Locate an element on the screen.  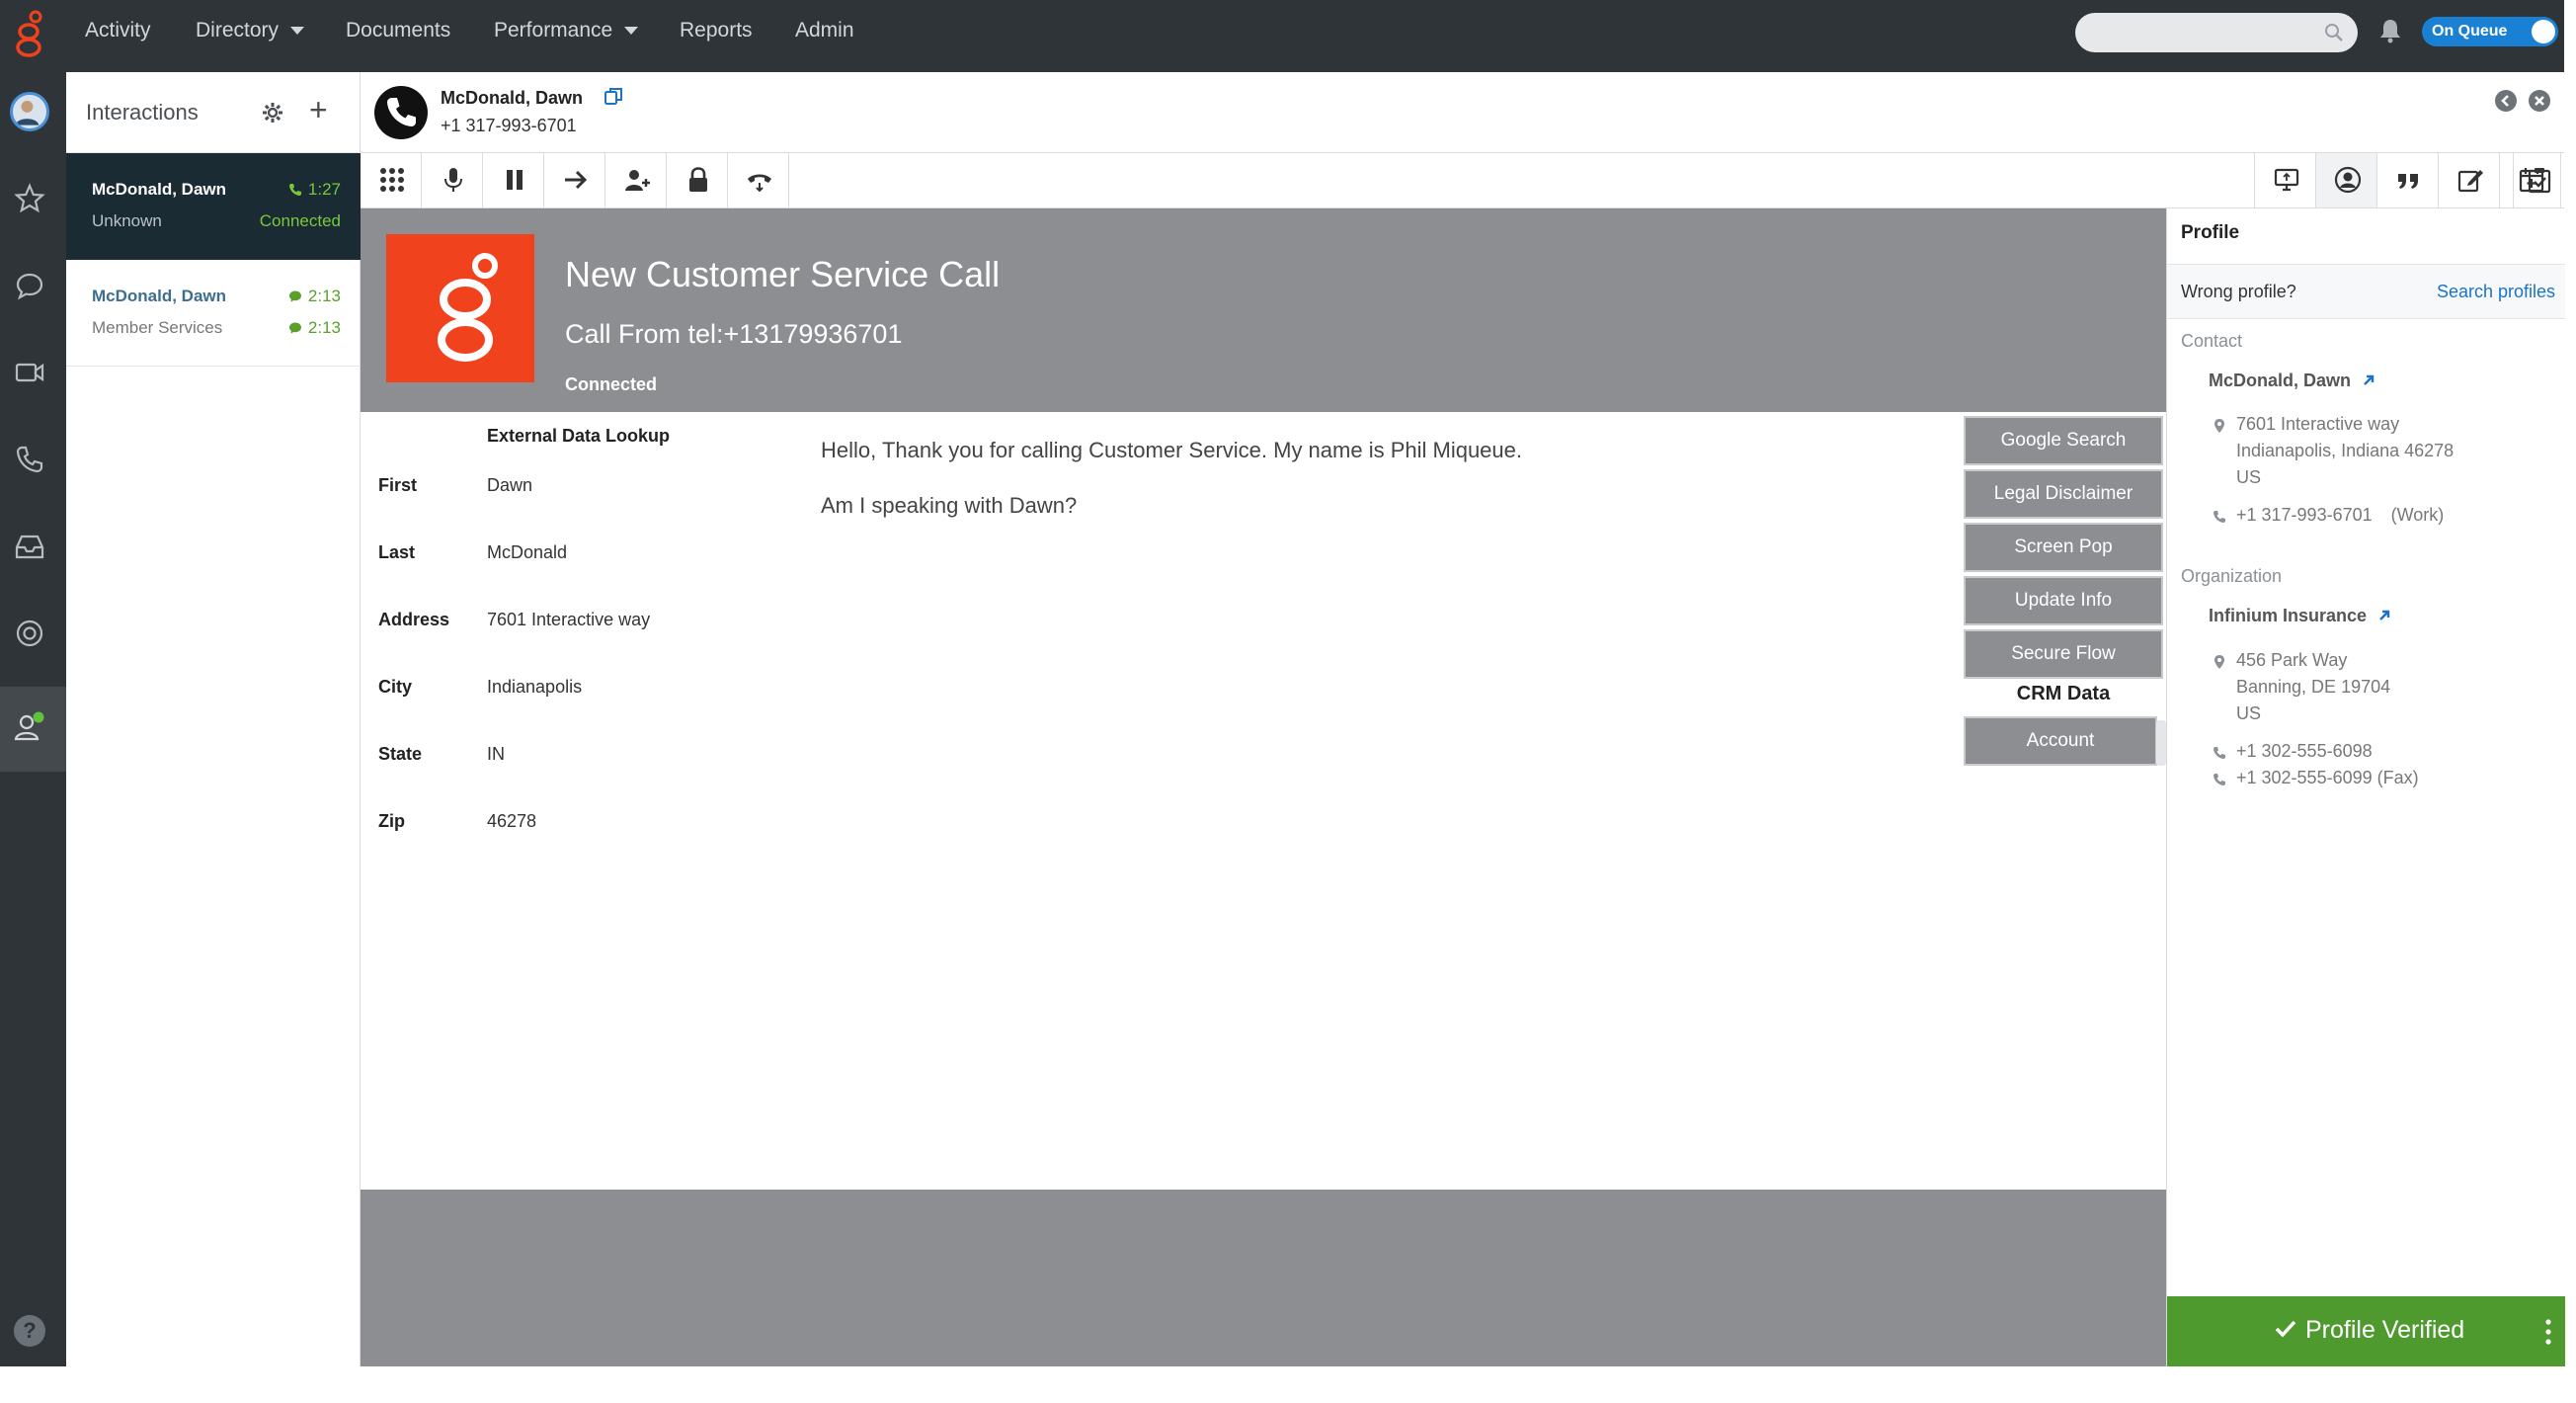
add-participant-button is located at coordinates (636, 180).